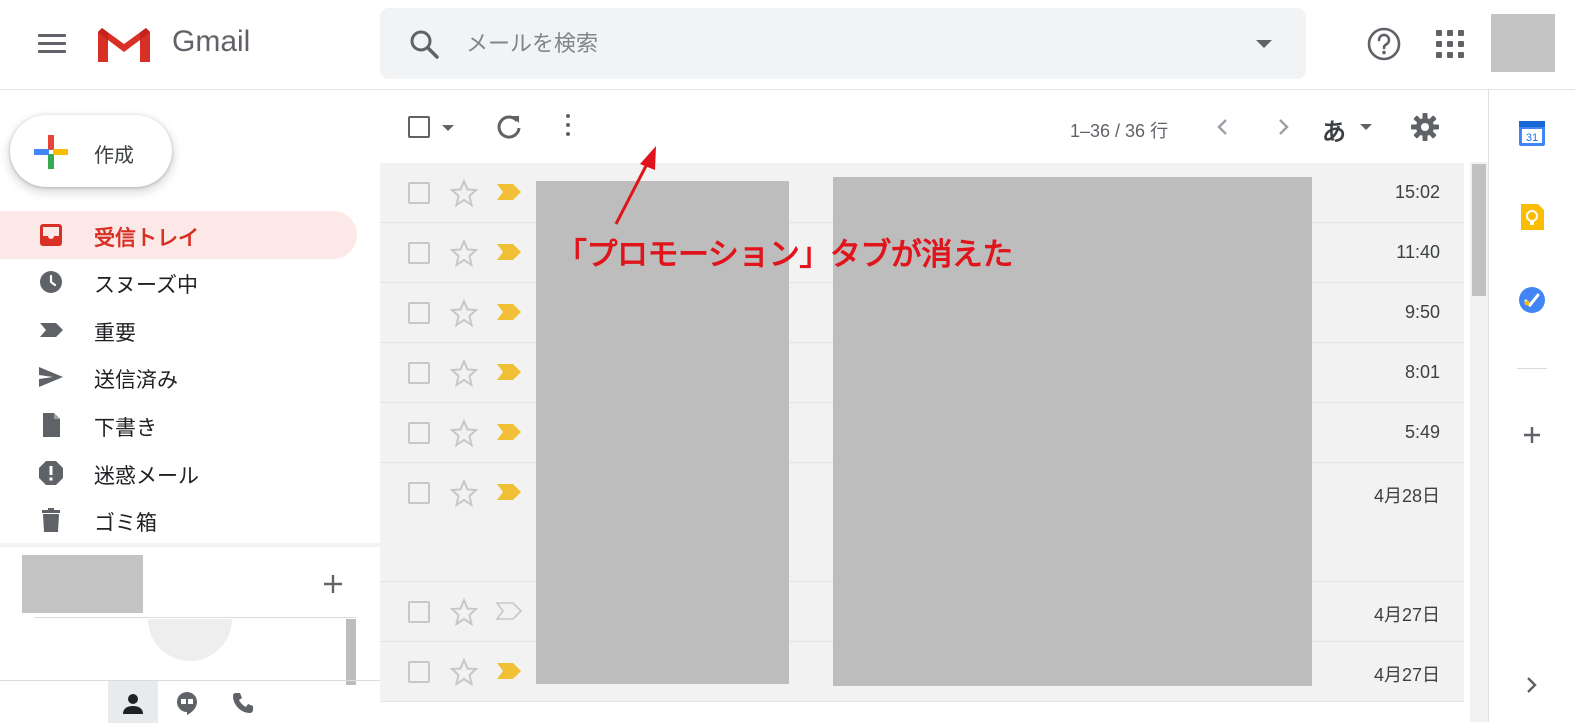  Describe the element at coordinates (51, 282) in the screenshot. I see `clock-icon` at that location.